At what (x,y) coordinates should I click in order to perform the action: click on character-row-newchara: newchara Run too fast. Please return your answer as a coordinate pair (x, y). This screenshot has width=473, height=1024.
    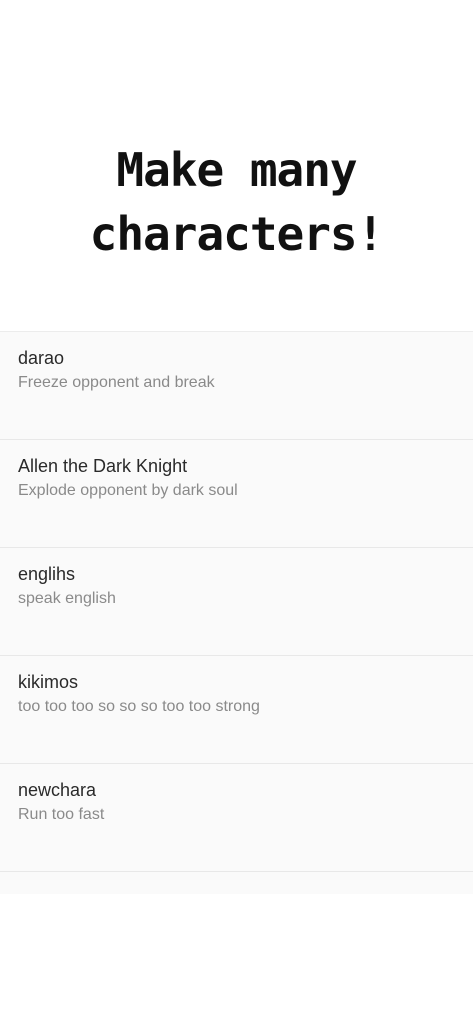
    Looking at the image, I should click on (236, 818).